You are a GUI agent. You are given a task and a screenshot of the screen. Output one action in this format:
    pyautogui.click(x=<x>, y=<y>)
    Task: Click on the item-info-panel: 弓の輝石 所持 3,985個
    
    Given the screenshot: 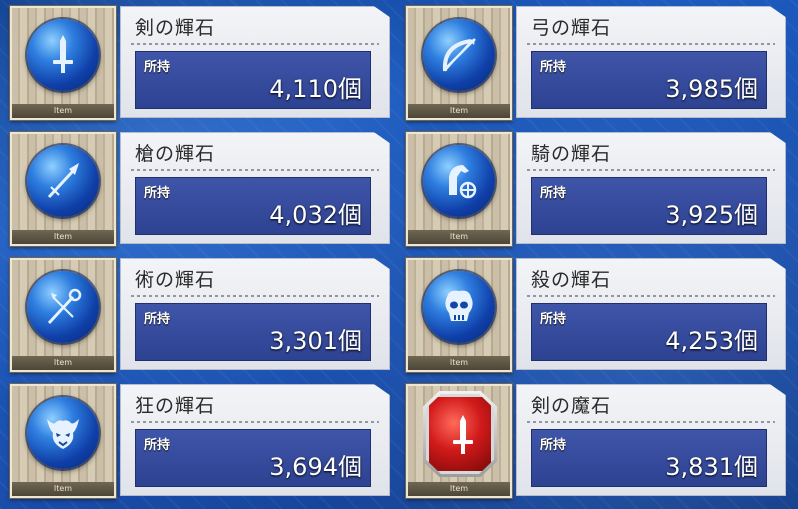 What is the action you would take?
    pyautogui.click(x=651, y=62)
    